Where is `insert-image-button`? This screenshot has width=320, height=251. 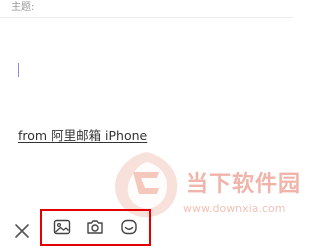 insert-image-button is located at coordinates (62, 227).